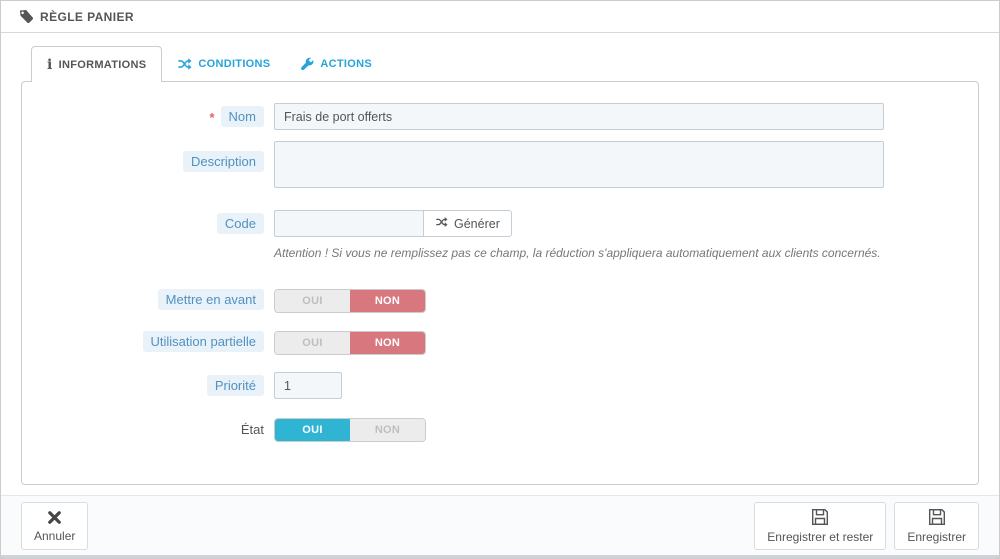  What do you see at coordinates (500, 430) in the screenshot?
I see `status-row: État OUI NON` at bounding box center [500, 430].